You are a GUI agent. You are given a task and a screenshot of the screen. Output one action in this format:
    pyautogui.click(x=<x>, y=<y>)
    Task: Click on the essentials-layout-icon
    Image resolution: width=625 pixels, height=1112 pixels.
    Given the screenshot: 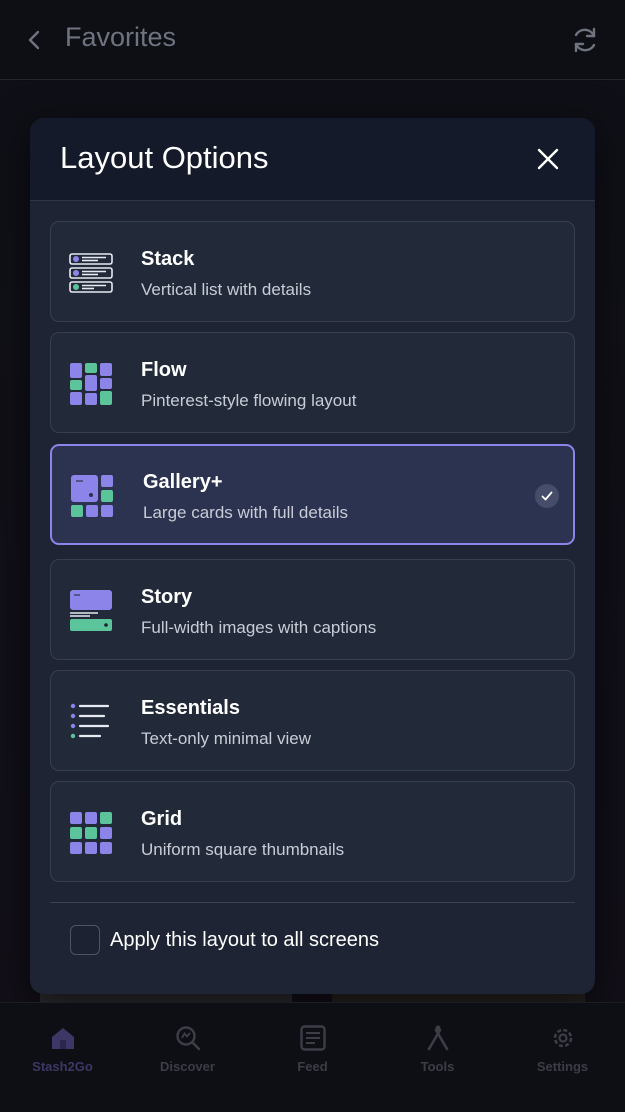 What is the action you would take?
    pyautogui.click(x=90, y=721)
    